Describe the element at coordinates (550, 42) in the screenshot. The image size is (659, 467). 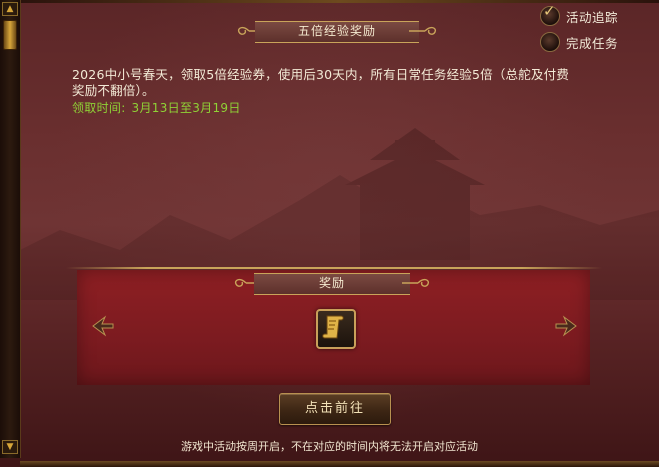
I see `checkbox-complete-quest` at that location.